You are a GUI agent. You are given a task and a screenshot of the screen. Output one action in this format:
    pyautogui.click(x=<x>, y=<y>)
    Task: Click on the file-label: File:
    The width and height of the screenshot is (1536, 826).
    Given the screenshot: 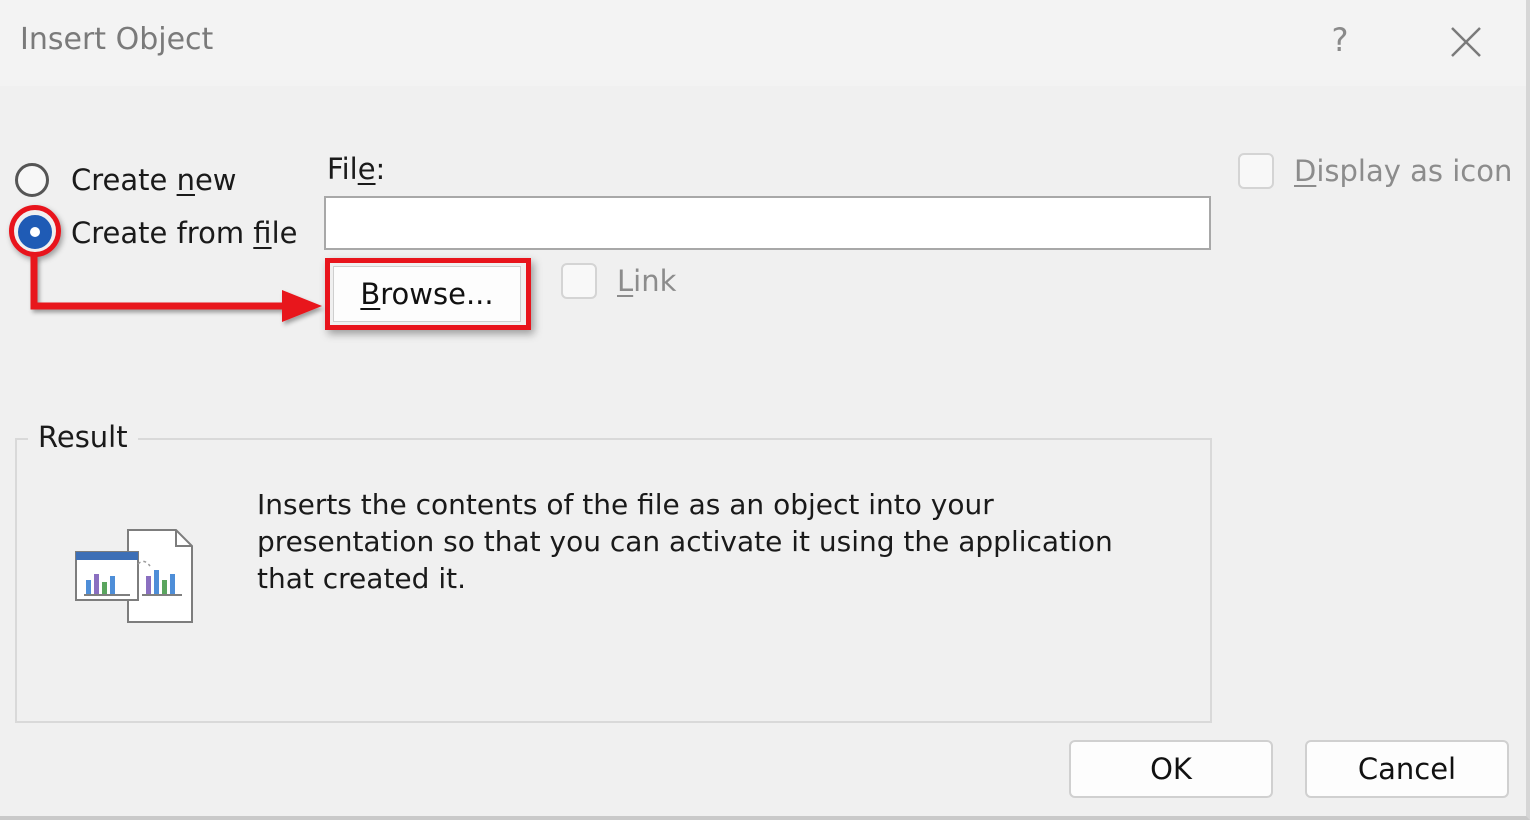 What is the action you would take?
    pyautogui.click(x=356, y=169)
    